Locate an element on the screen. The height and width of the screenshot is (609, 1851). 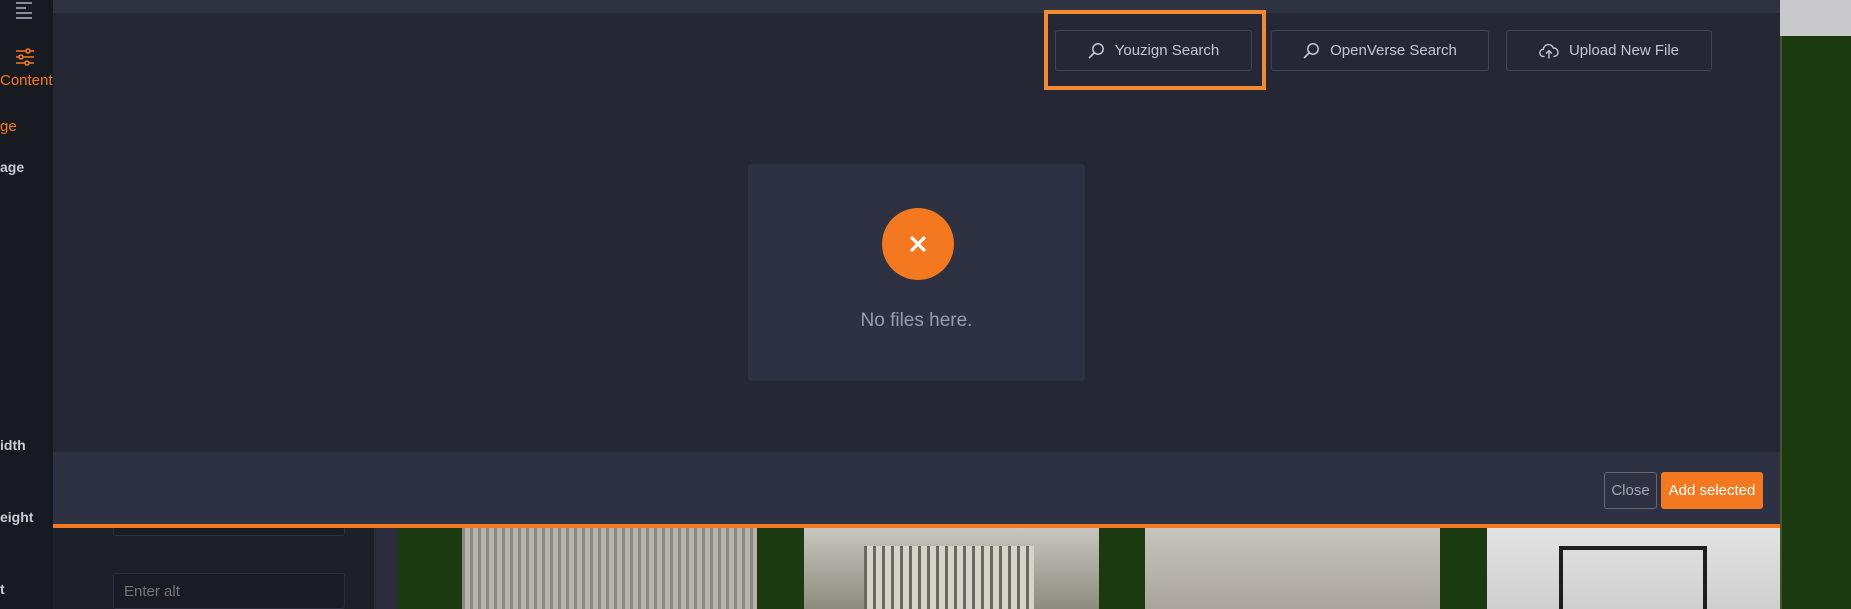
add-selected-button: Add selected is located at coordinates (1712, 490).